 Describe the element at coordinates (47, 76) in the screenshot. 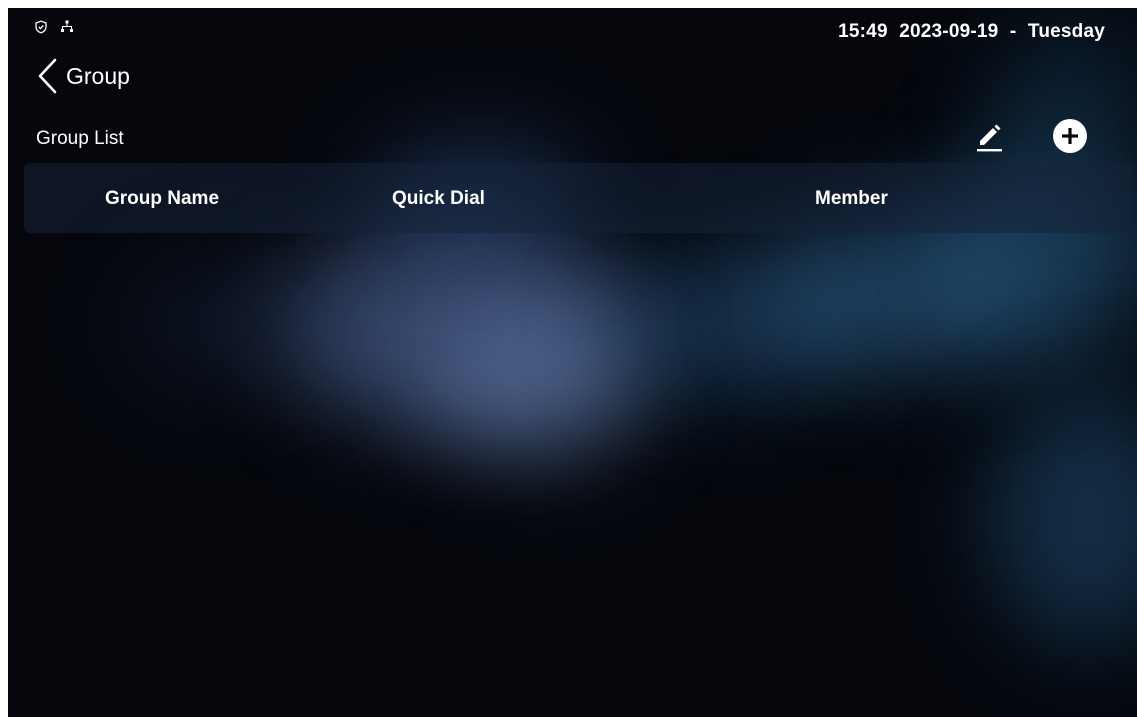

I see `chevron-left-icon` at that location.